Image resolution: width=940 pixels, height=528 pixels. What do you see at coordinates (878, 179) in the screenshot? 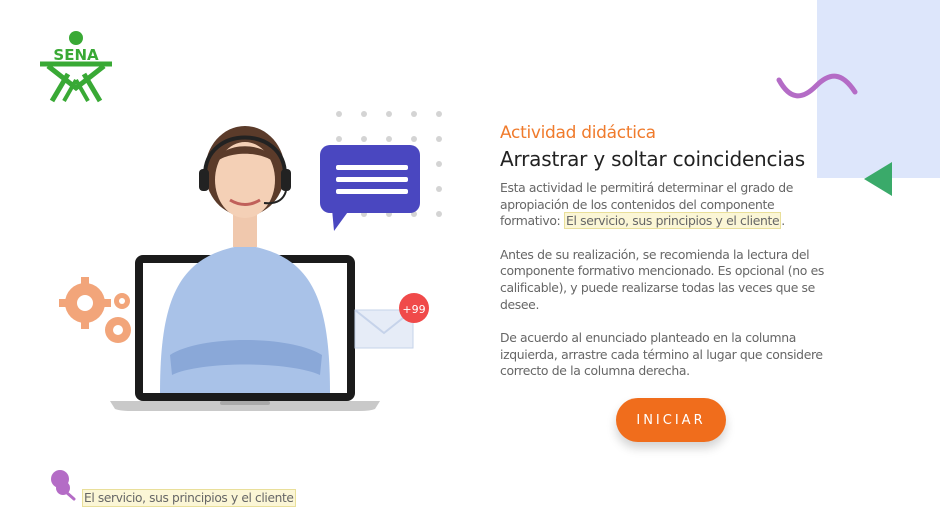
I see `triangle-icon` at bounding box center [878, 179].